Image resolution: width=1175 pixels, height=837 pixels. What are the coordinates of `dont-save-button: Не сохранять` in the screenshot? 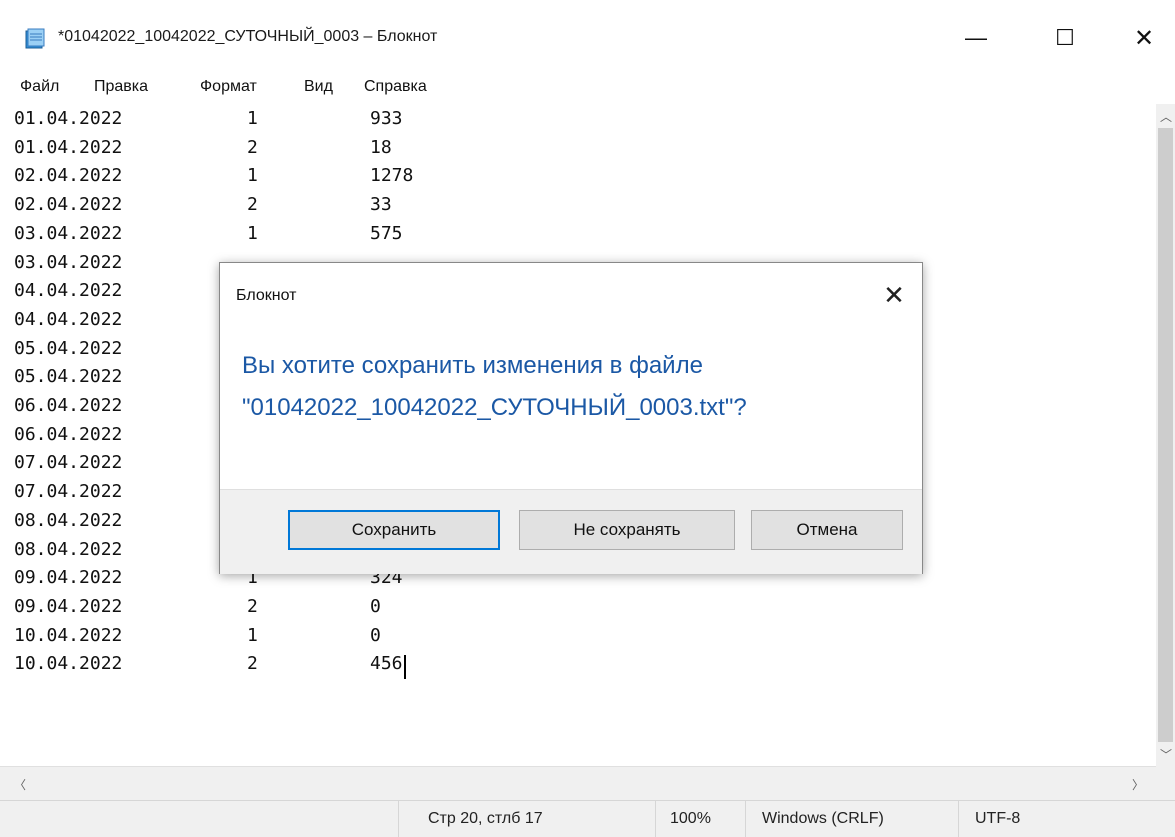 It's located at (627, 530).